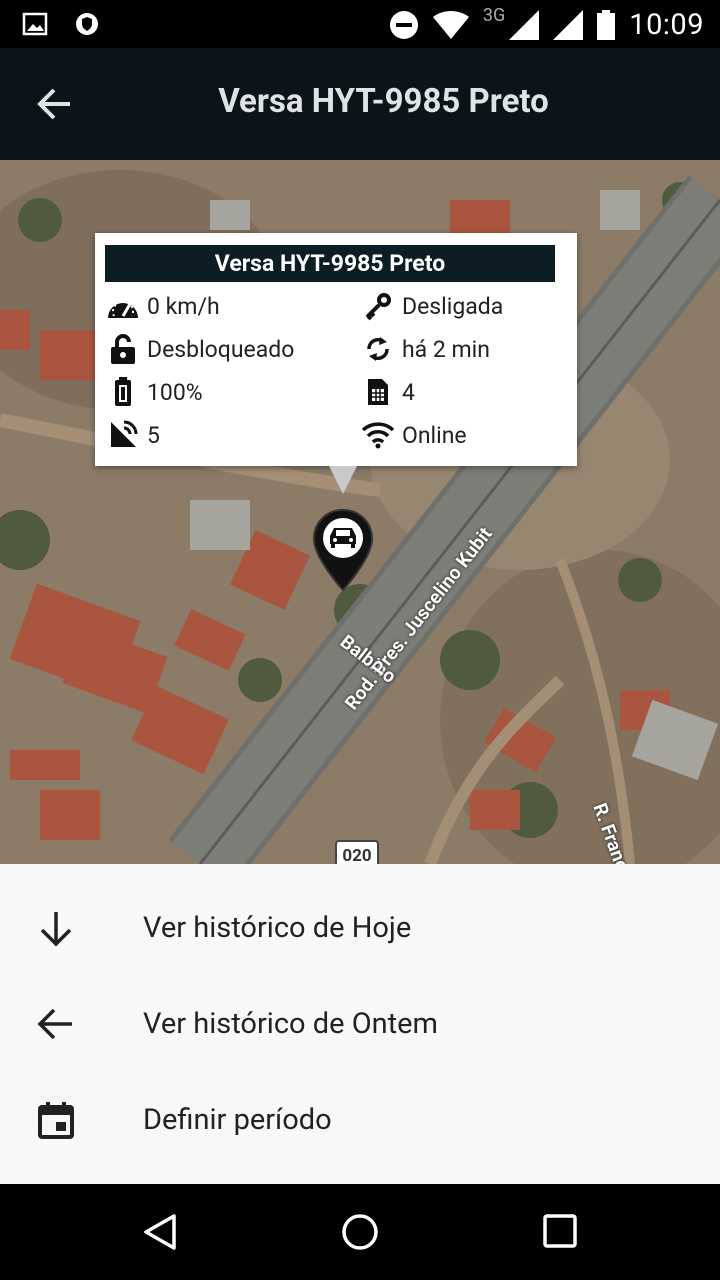 The image size is (720, 1280). Describe the element at coordinates (123, 306) in the screenshot. I see `speedometer-icon` at that location.